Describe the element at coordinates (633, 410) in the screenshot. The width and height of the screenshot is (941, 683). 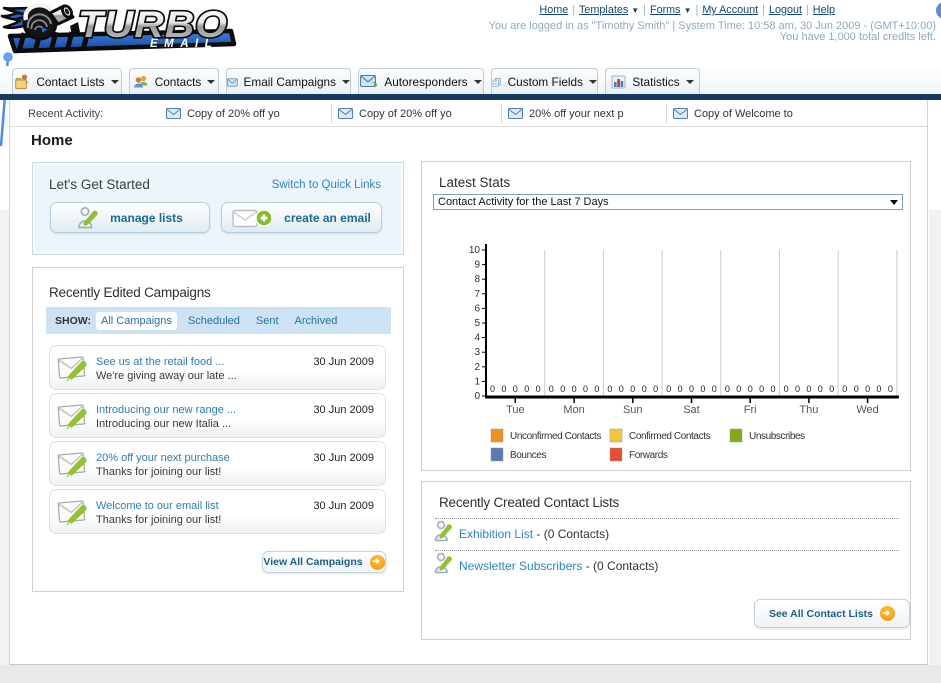
I see `svg-text: Sun` at that location.